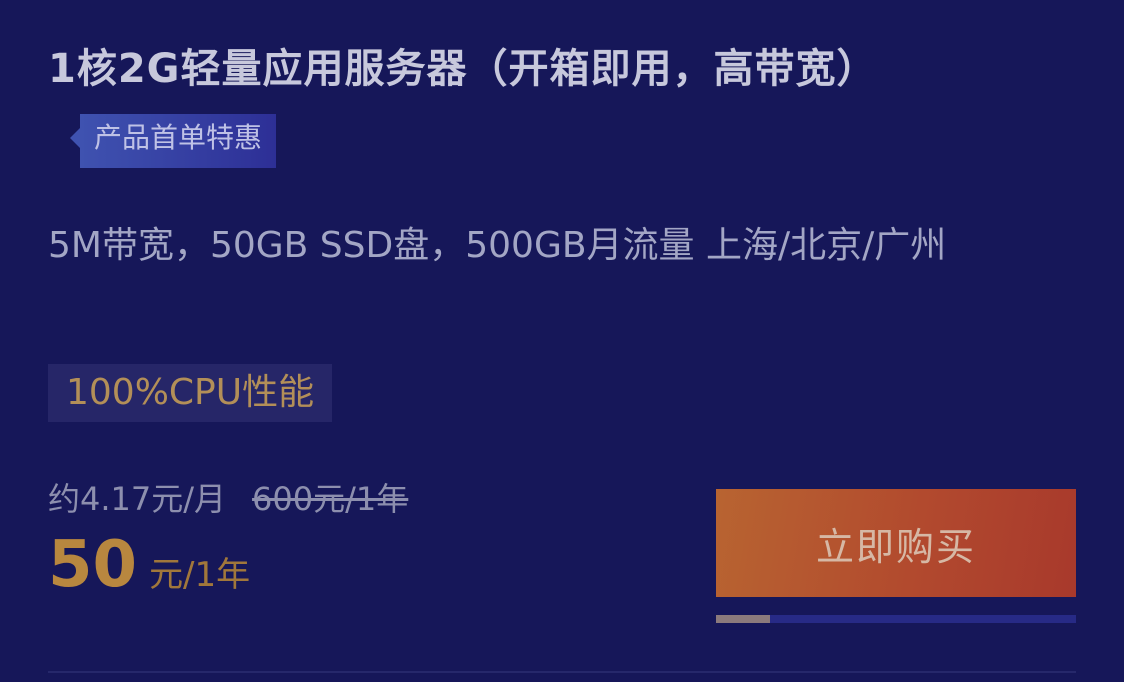  Describe the element at coordinates (190, 393) in the screenshot. I see `feature-tag: 100%CPU性能` at that location.